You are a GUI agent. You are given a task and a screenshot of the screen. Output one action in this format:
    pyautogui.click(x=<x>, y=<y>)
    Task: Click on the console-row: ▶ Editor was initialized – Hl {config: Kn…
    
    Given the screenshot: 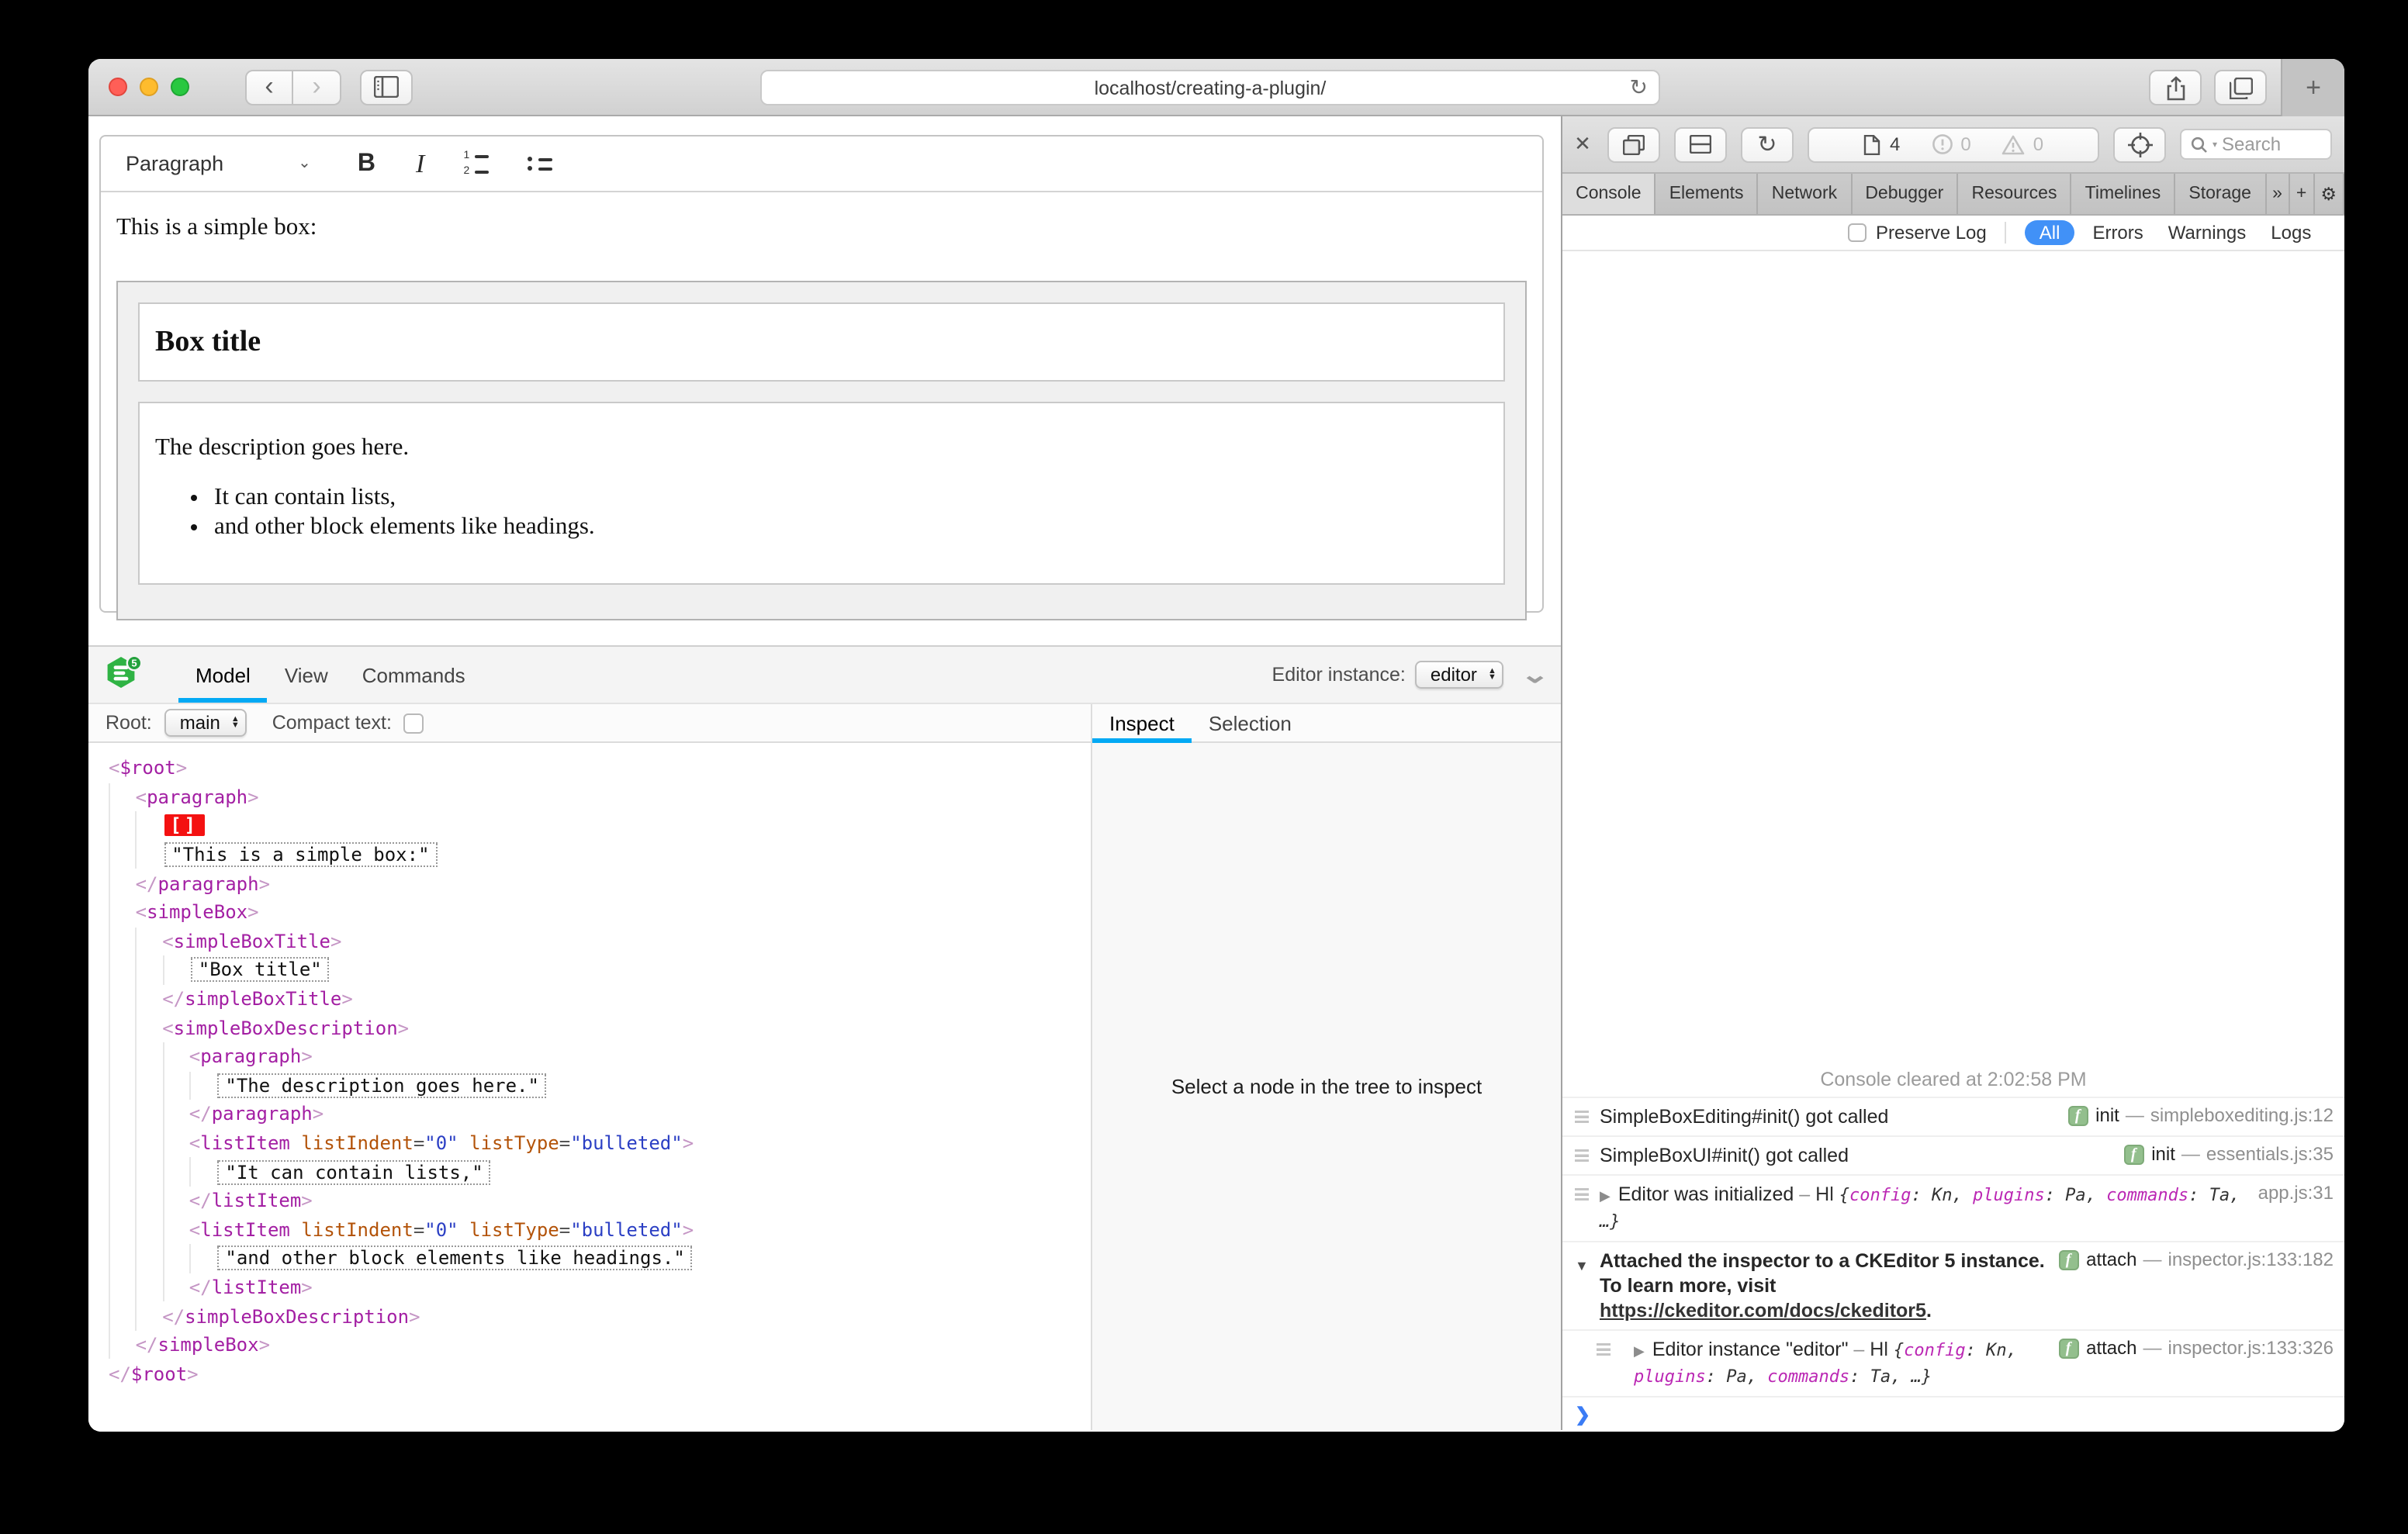 What is the action you would take?
    pyautogui.click(x=1953, y=1209)
    